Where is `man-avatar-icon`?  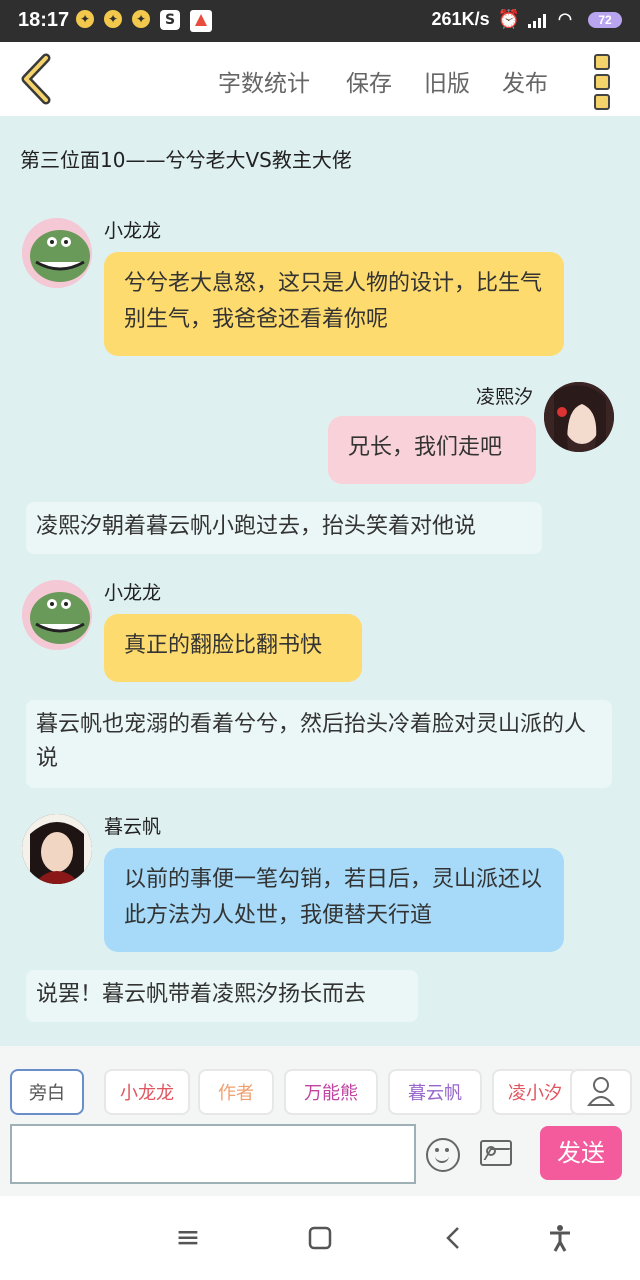 man-avatar-icon is located at coordinates (57, 849).